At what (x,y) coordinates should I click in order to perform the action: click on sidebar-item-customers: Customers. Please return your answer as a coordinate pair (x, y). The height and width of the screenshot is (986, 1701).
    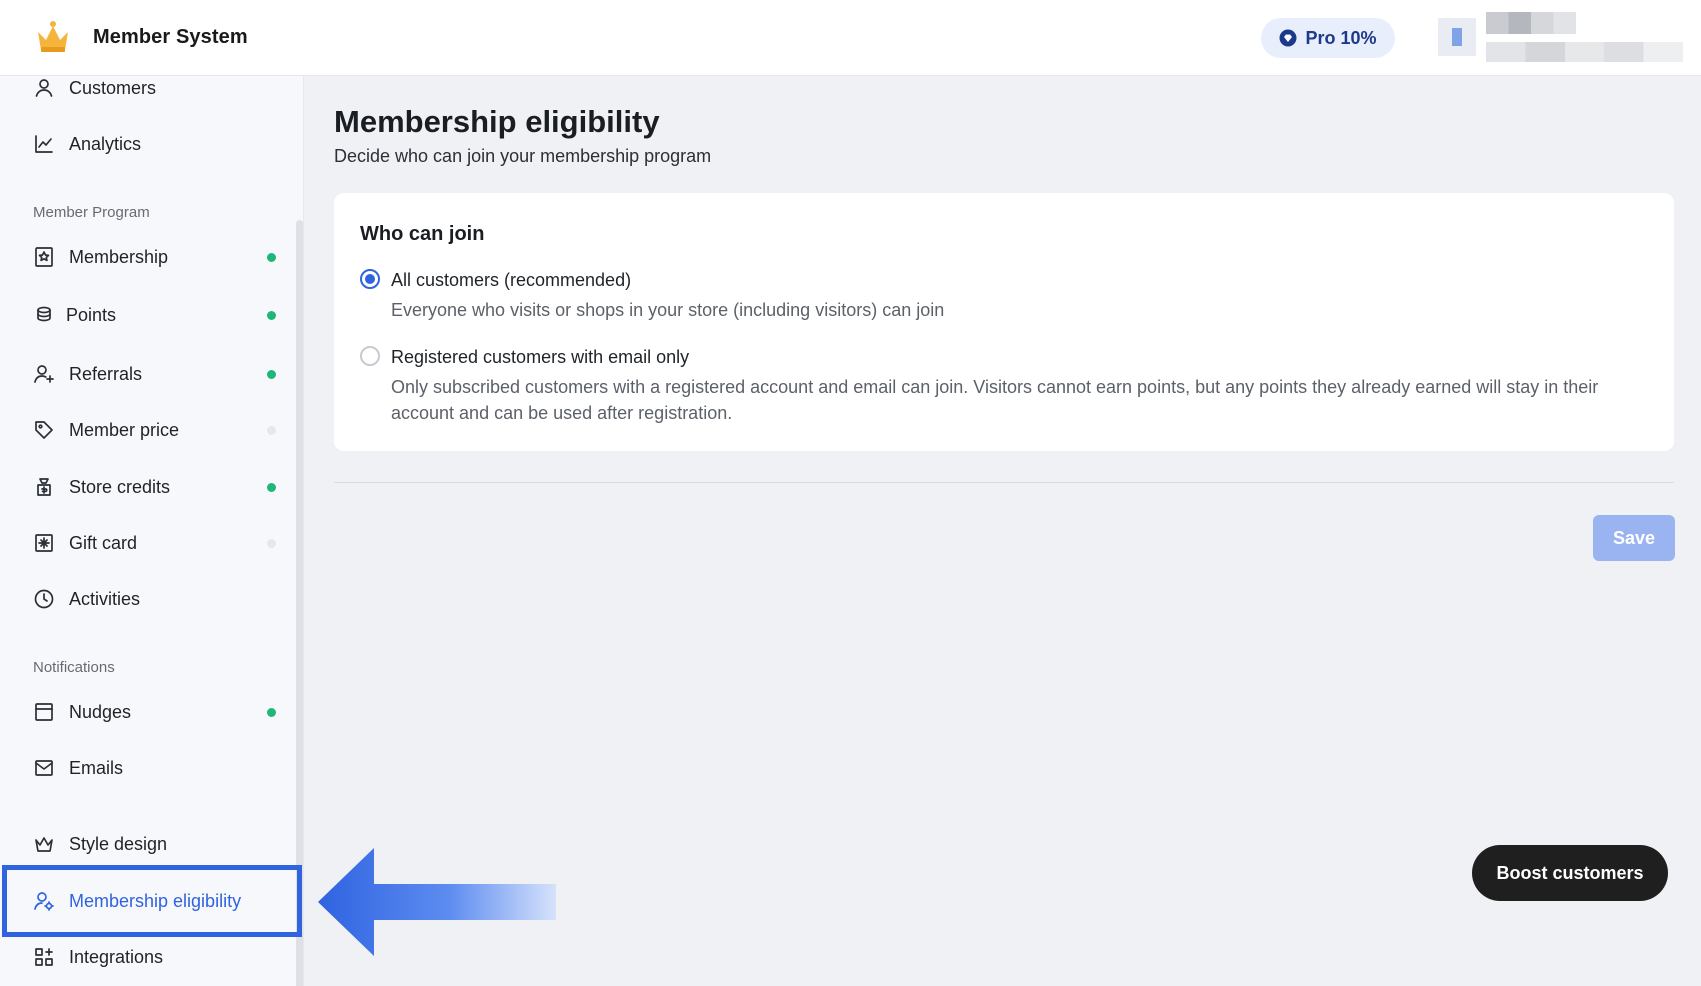
    Looking at the image, I should click on (148, 88).